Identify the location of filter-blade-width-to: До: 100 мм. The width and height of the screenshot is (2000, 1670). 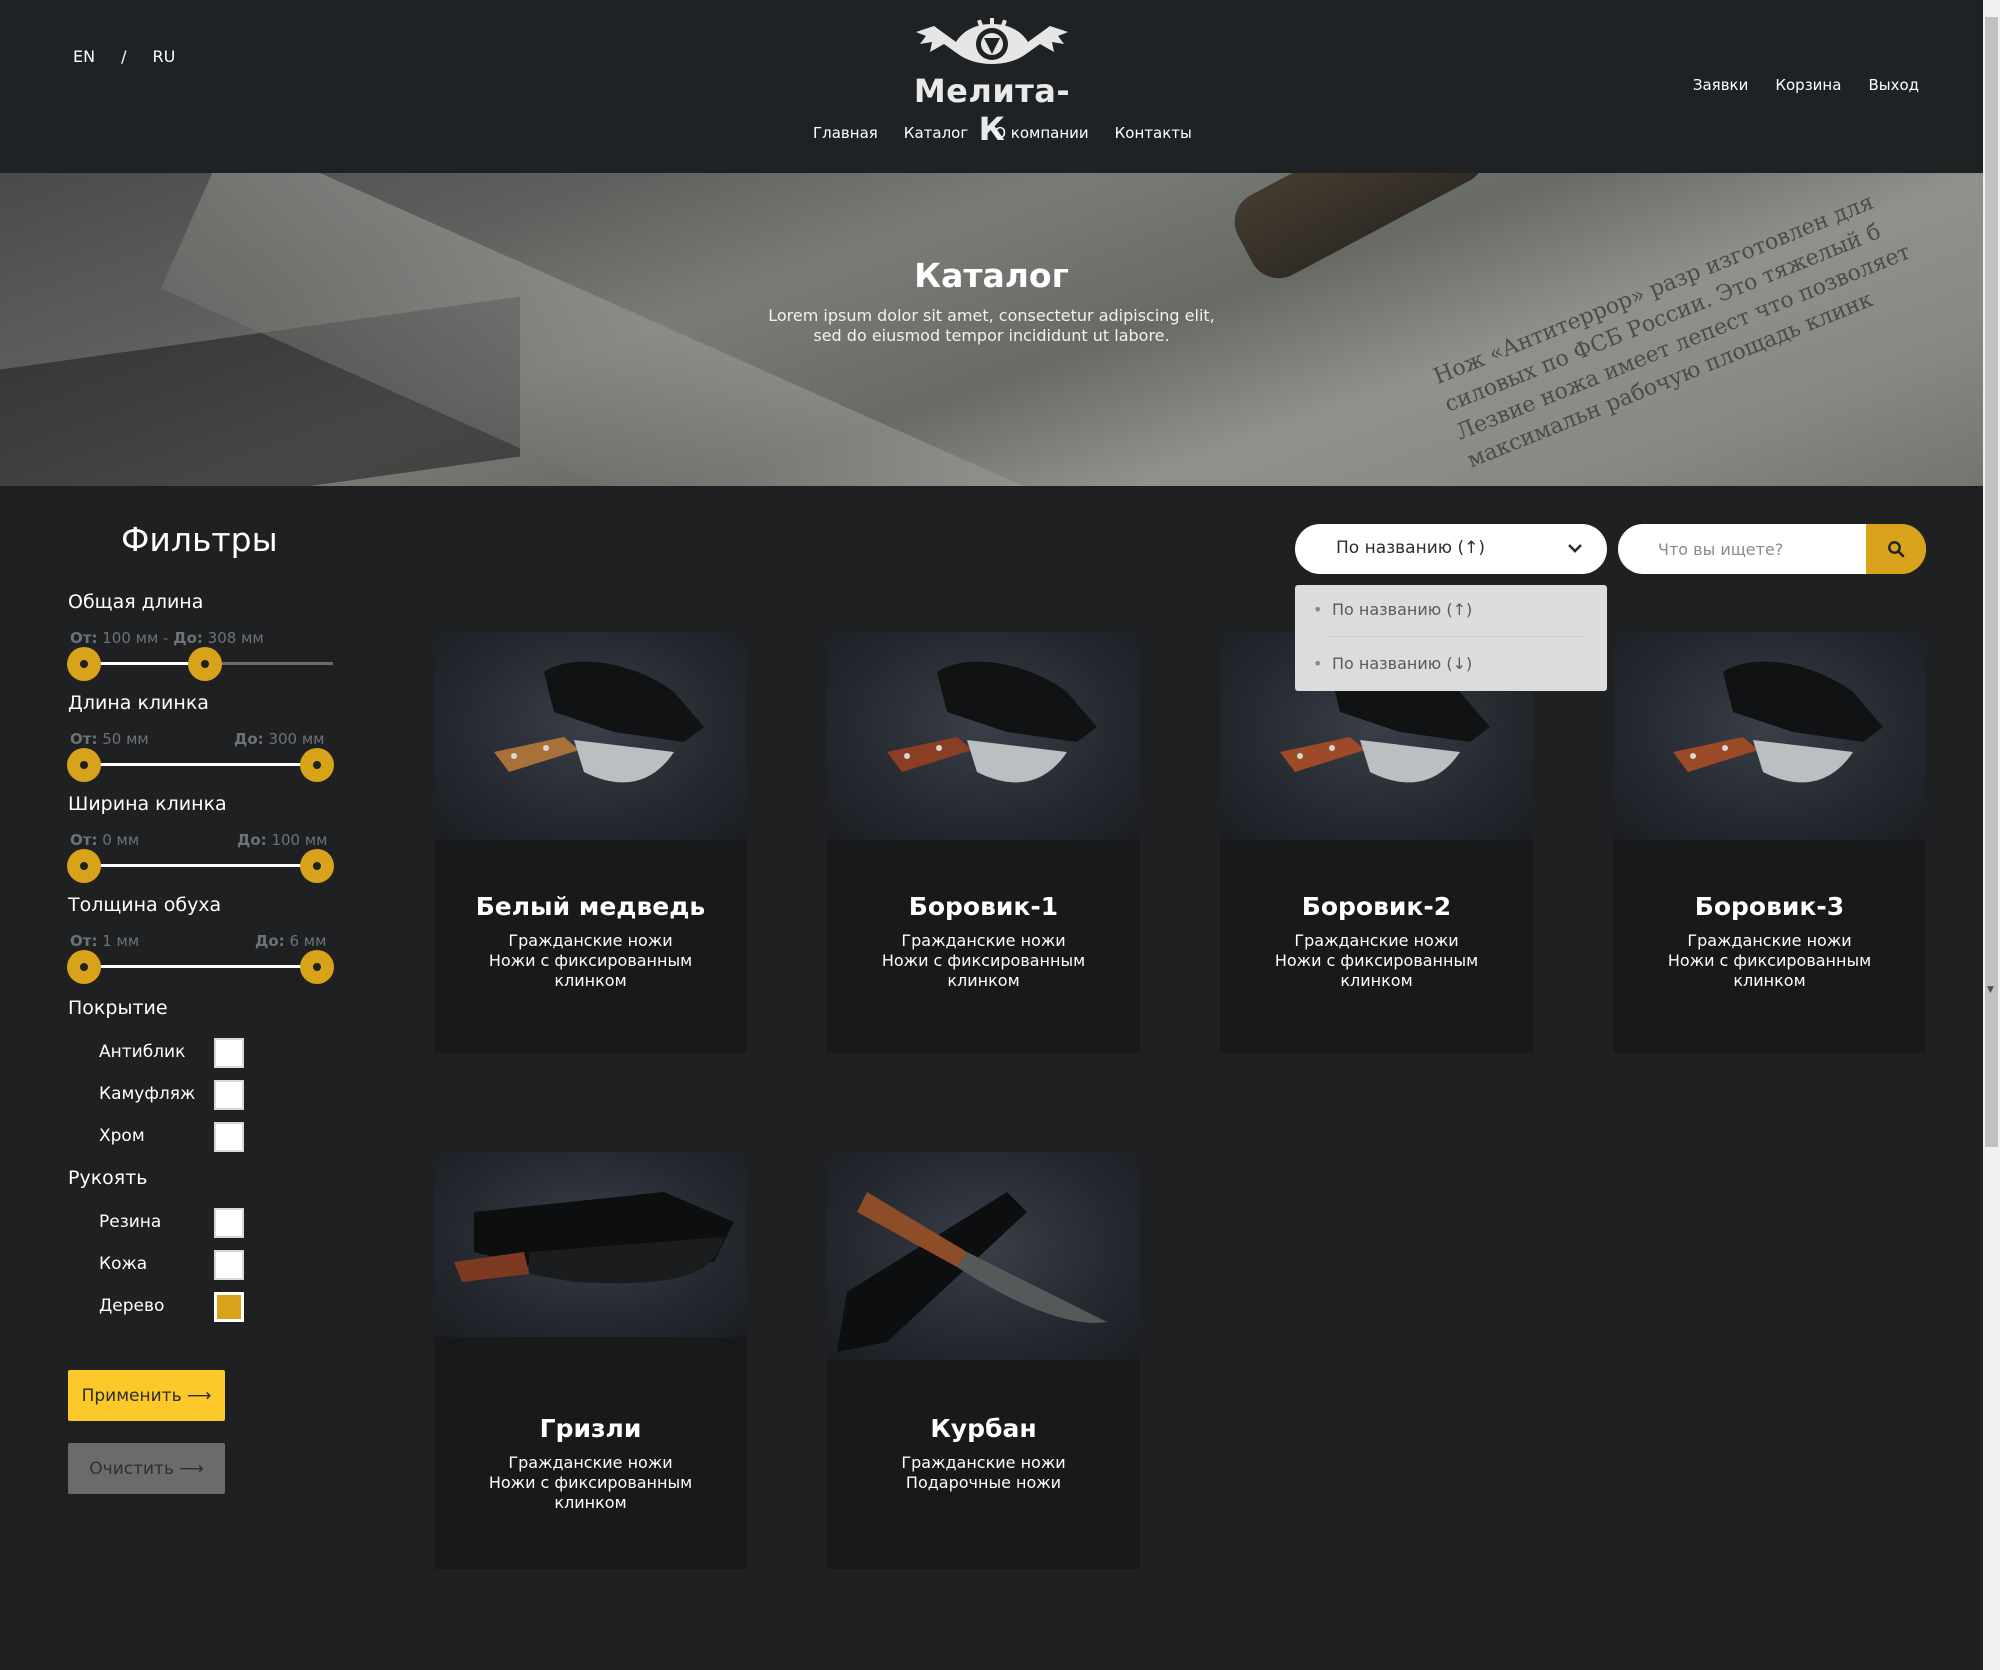
(282, 840).